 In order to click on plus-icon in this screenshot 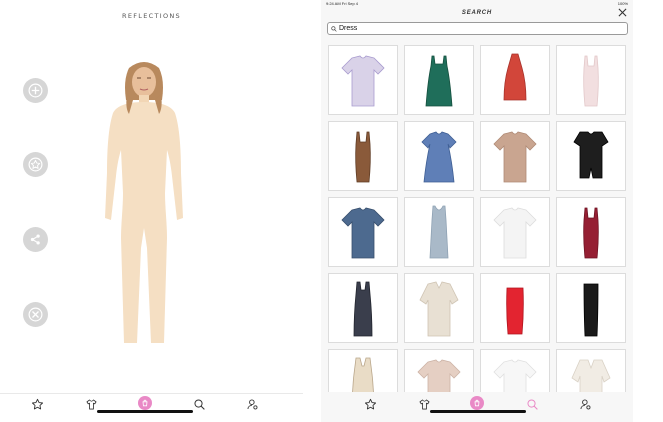, I will do `click(35, 90)`.